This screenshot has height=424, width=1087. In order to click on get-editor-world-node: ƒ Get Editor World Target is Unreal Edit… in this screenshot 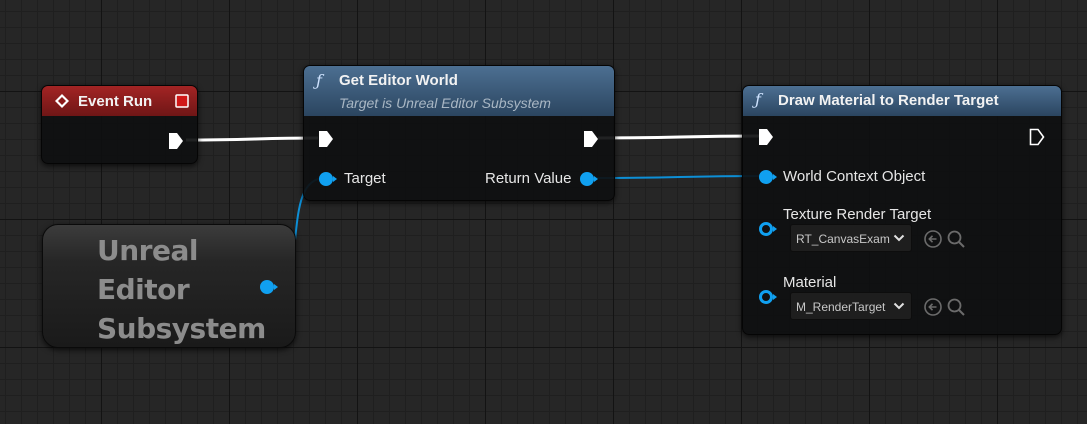, I will do `click(459, 133)`.